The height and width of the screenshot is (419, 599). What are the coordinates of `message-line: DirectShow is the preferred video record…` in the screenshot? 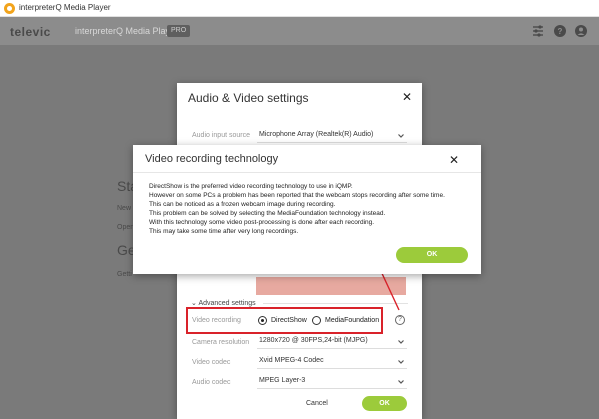 It's located at (251, 186).